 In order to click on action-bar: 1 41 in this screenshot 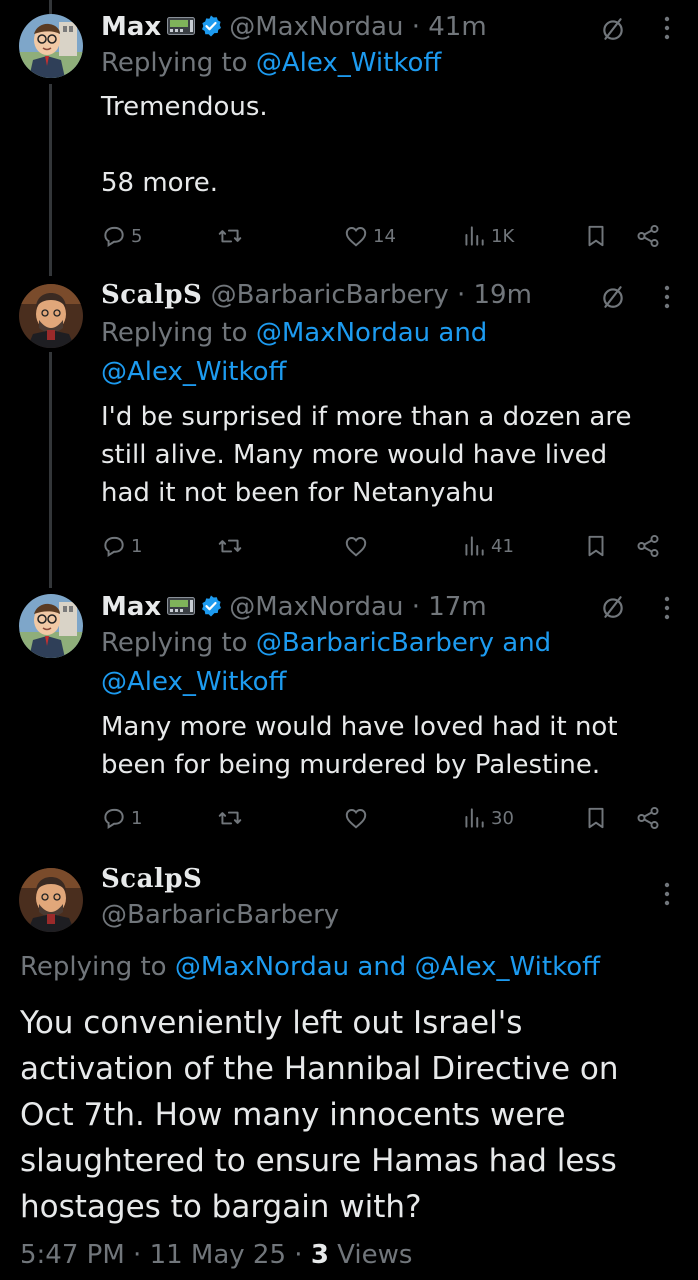, I will do `click(386, 546)`.